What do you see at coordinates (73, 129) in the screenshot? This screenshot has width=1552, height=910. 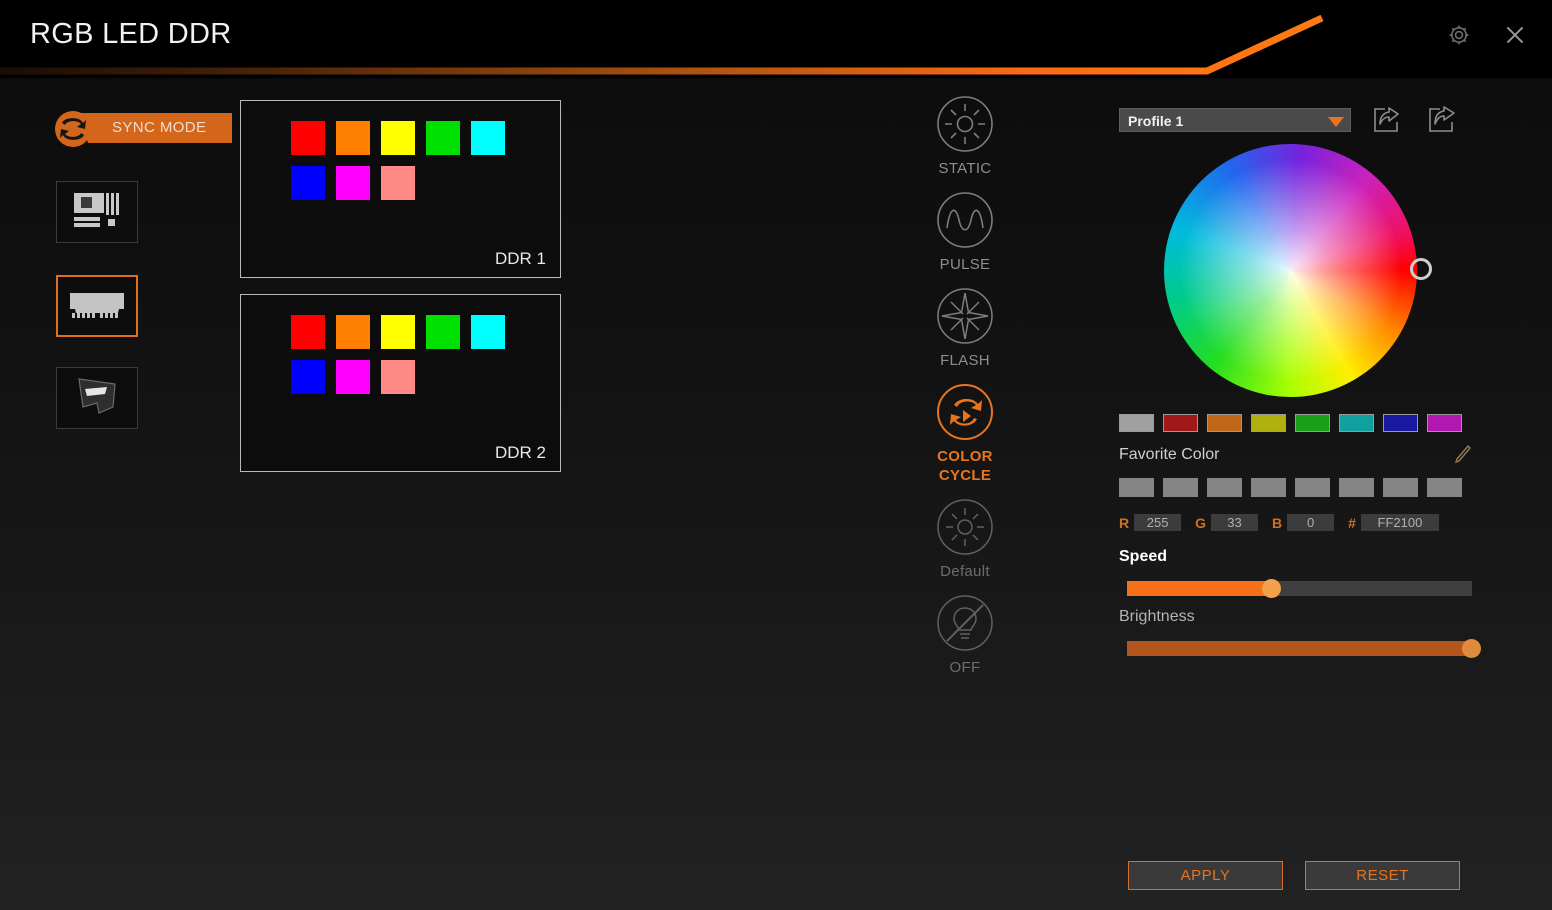 I see `sync-arrows-icon` at bounding box center [73, 129].